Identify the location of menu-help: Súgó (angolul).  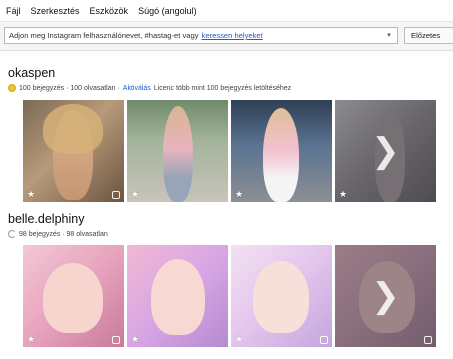
(167, 11).